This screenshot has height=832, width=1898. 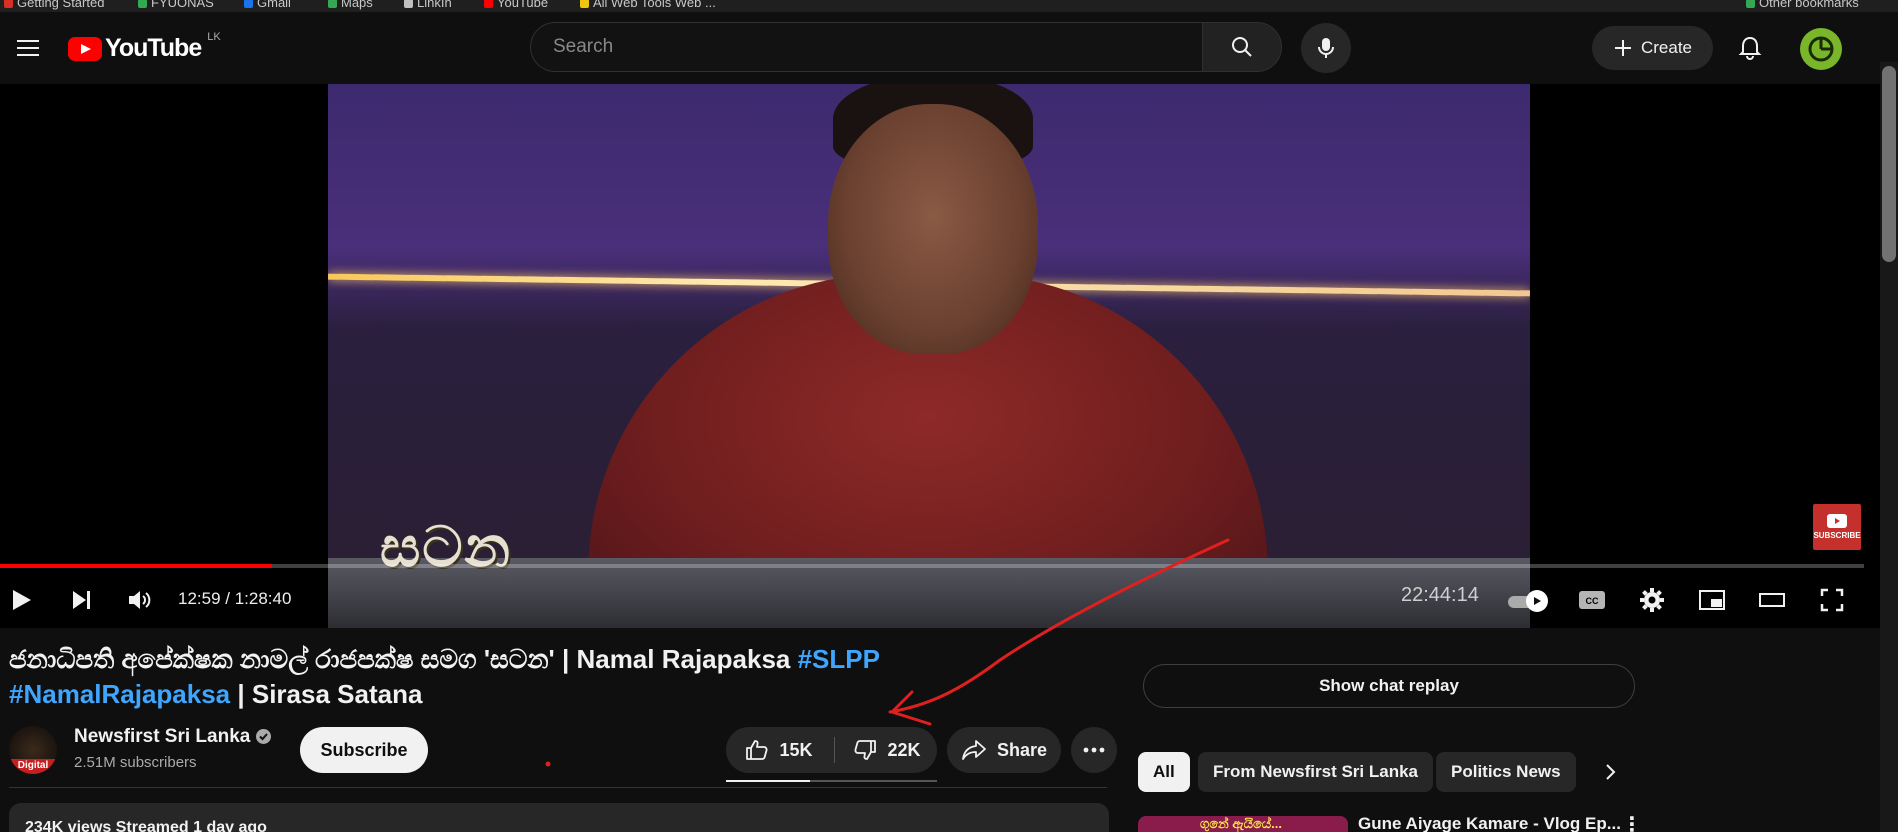 I want to click on search-icon, so click(x=1242, y=47).